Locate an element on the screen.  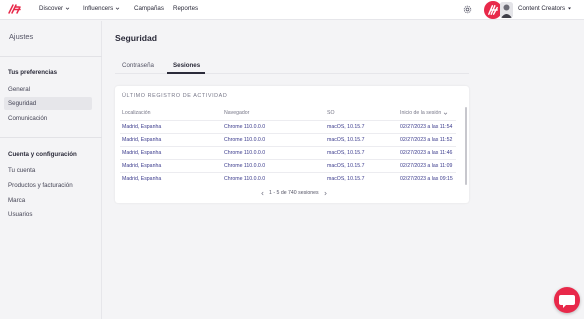
nav-reportes: Reportes is located at coordinates (185, 8).